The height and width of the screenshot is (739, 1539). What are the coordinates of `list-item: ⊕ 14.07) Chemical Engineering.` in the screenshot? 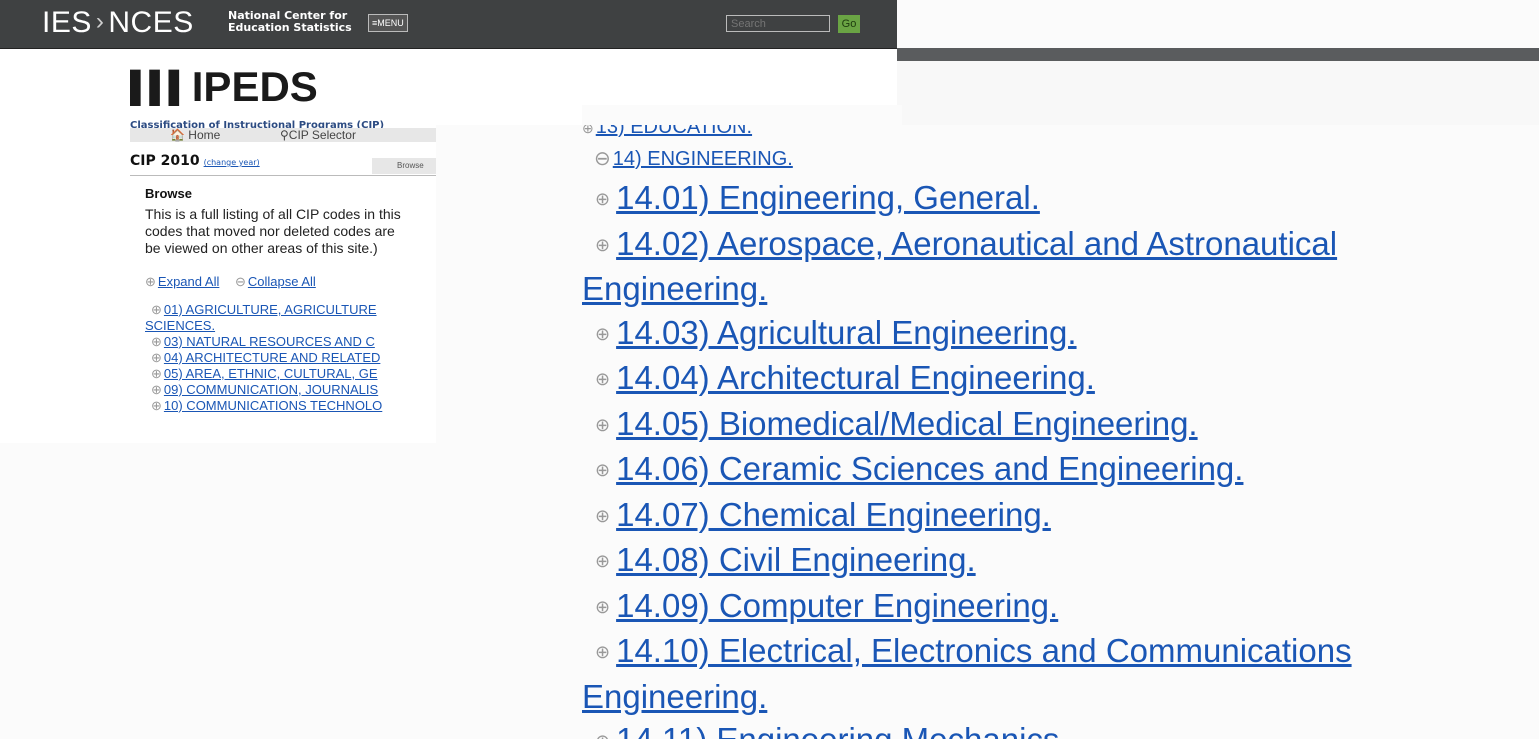 It's located at (973, 516).